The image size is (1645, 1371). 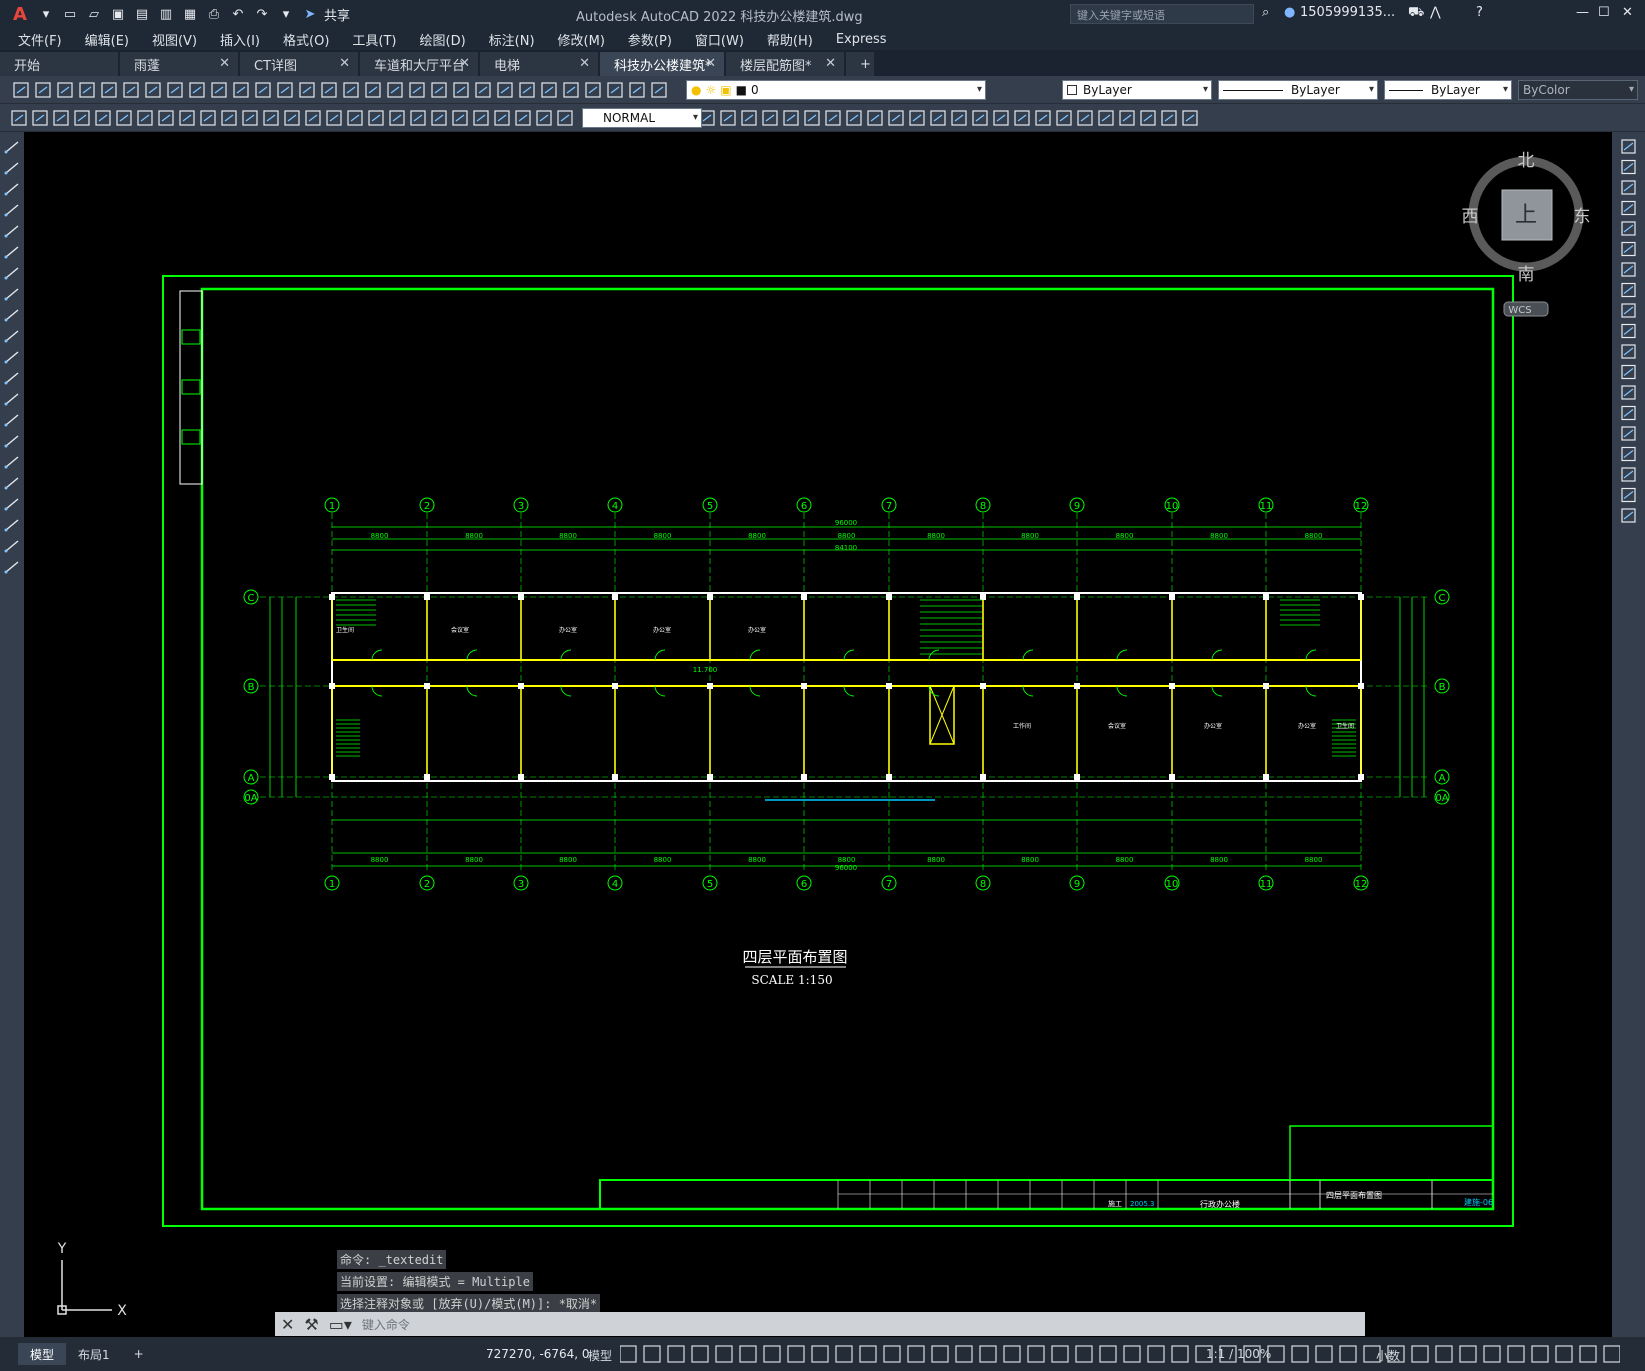 I want to click on status-toggles, so click(x=1120, y=1354).